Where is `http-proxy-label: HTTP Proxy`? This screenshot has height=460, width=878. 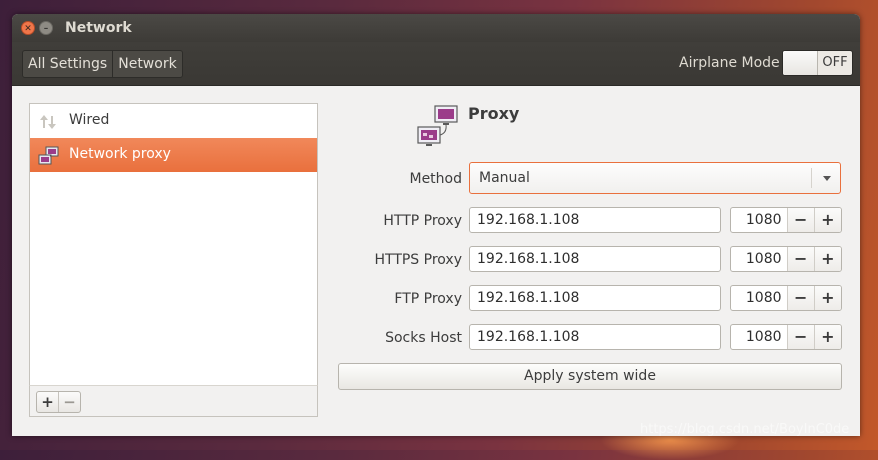 http-proxy-label: HTTP Proxy is located at coordinates (422, 221).